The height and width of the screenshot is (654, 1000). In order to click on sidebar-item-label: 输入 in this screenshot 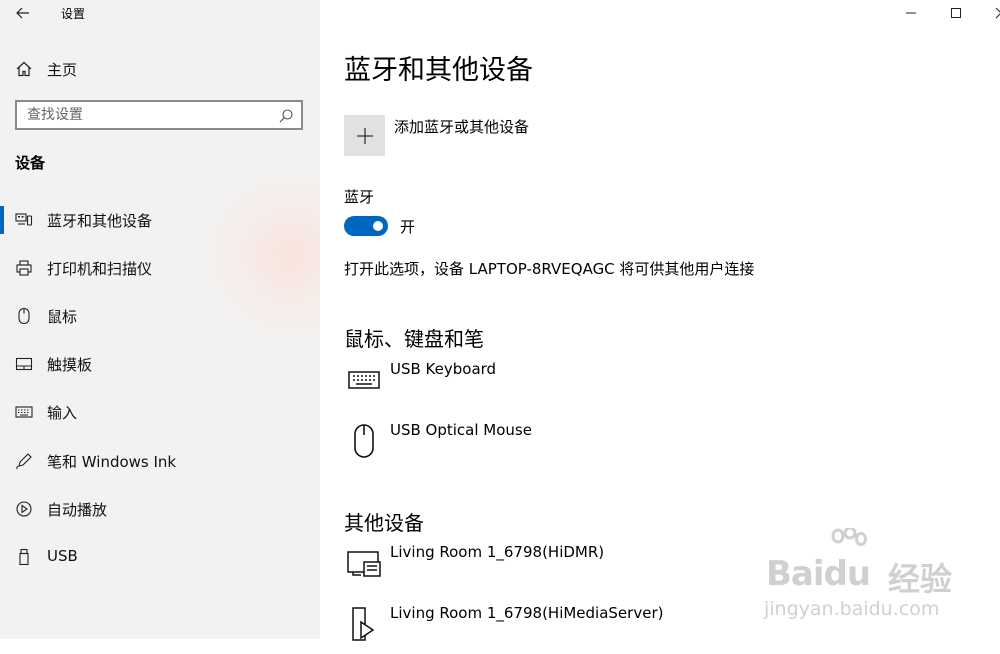, I will do `click(62, 413)`.